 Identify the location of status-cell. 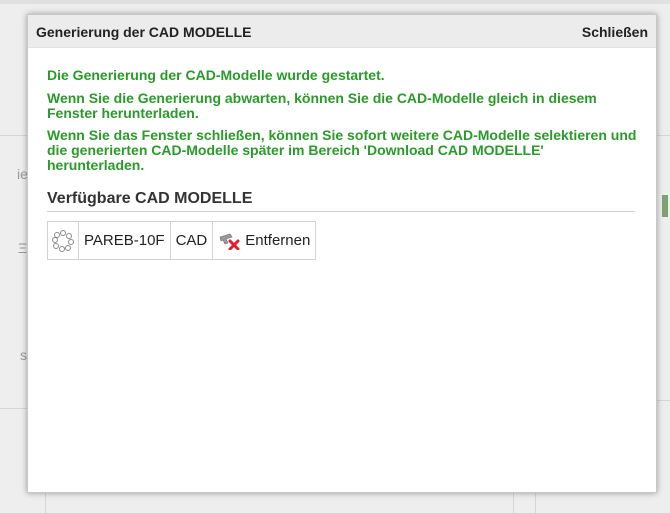
(63, 240).